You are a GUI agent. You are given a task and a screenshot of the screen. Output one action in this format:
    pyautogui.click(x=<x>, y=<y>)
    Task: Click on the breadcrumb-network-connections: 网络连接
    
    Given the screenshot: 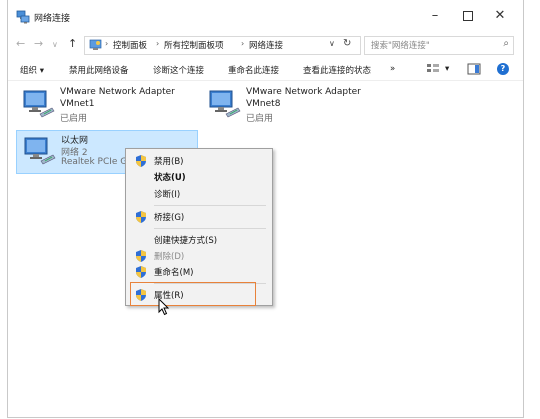 What is the action you would take?
    pyautogui.click(x=266, y=45)
    